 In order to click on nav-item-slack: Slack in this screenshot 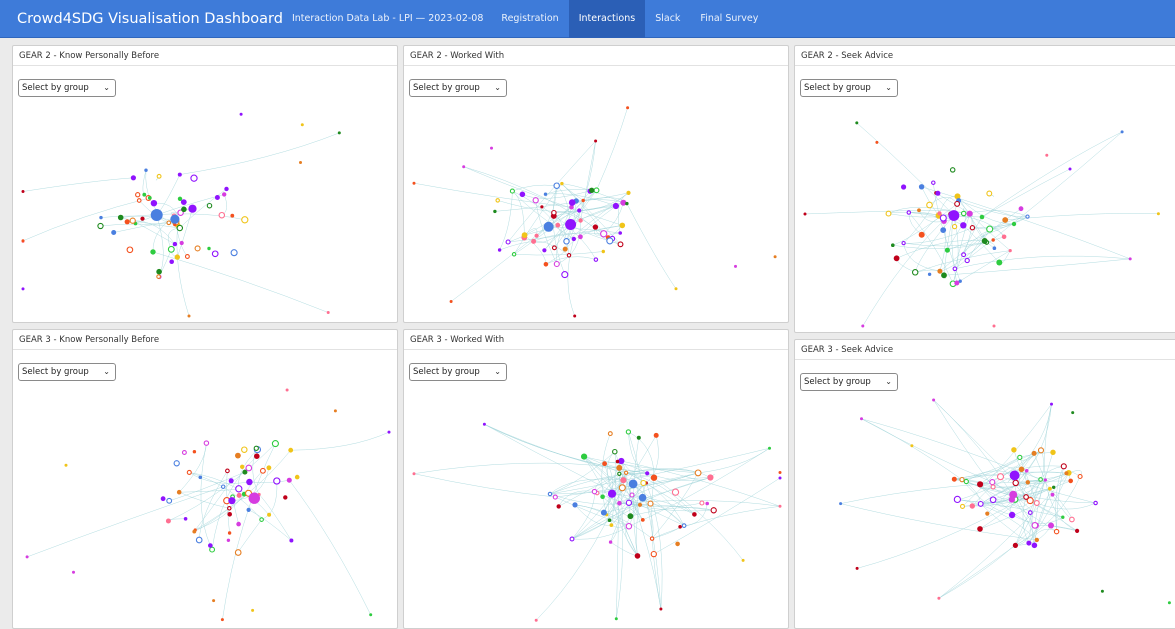, I will do `click(667, 19)`.